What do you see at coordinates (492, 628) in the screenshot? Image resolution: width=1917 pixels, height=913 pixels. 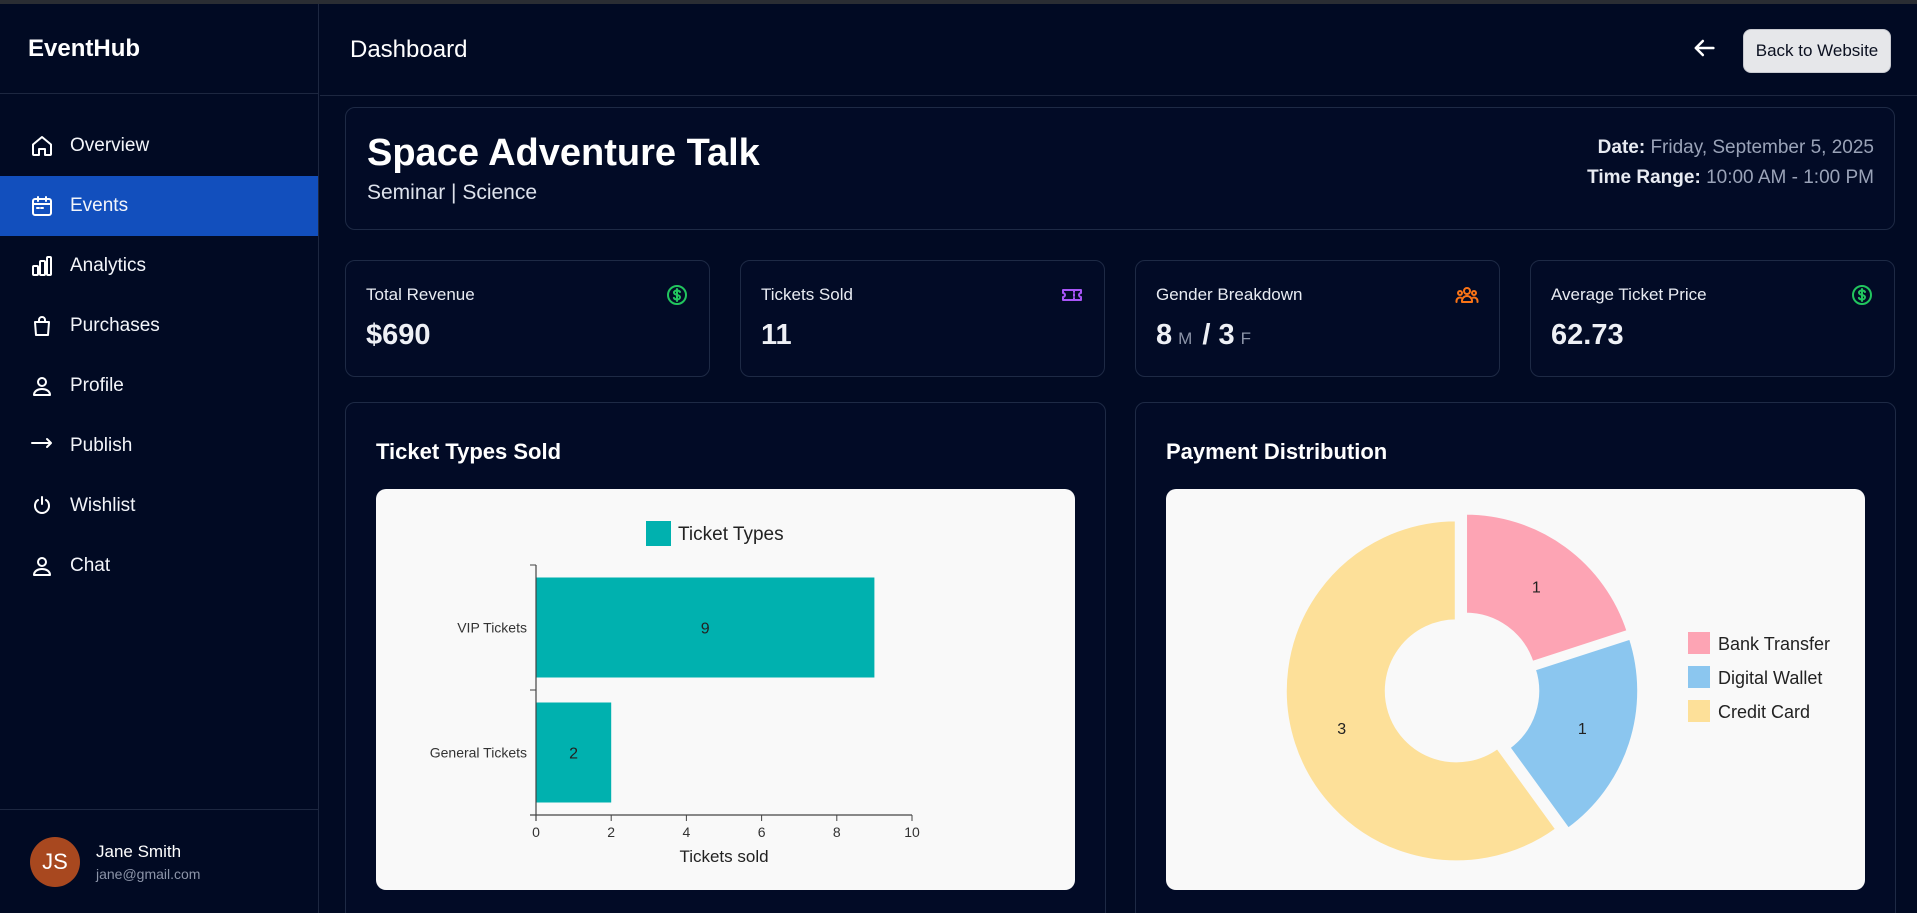 I see `y-tick-label: VIP Tickets` at bounding box center [492, 628].